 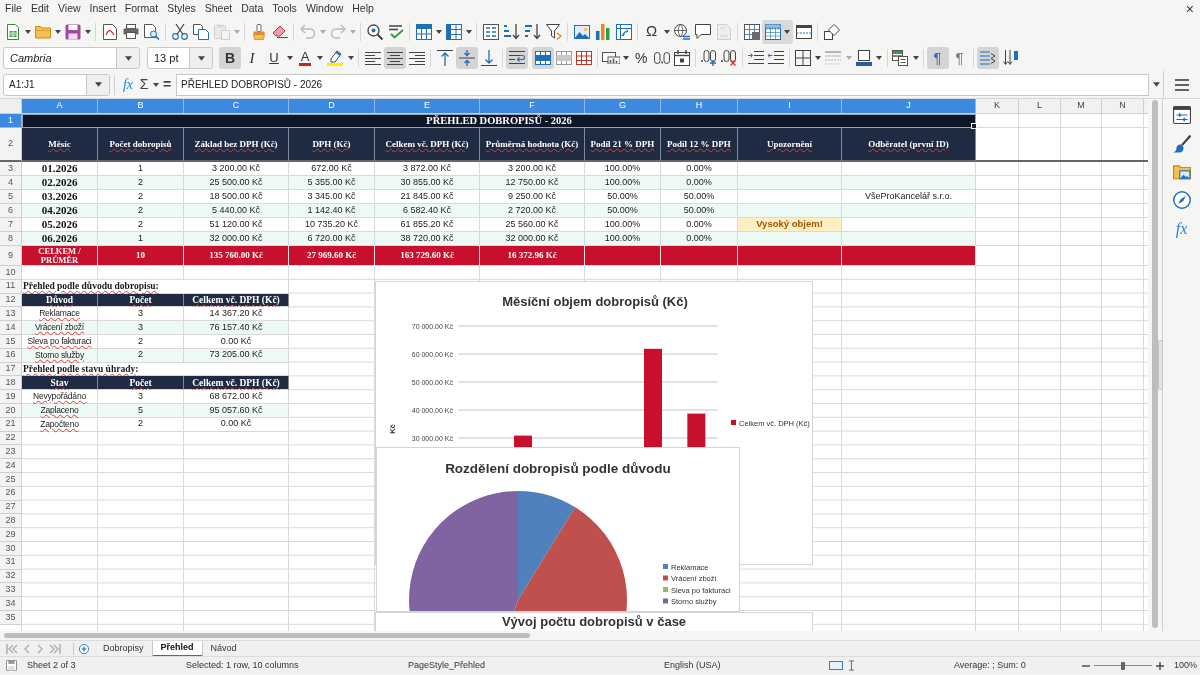 I want to click on special-character-button: Ω, so click(x=651, y=31).